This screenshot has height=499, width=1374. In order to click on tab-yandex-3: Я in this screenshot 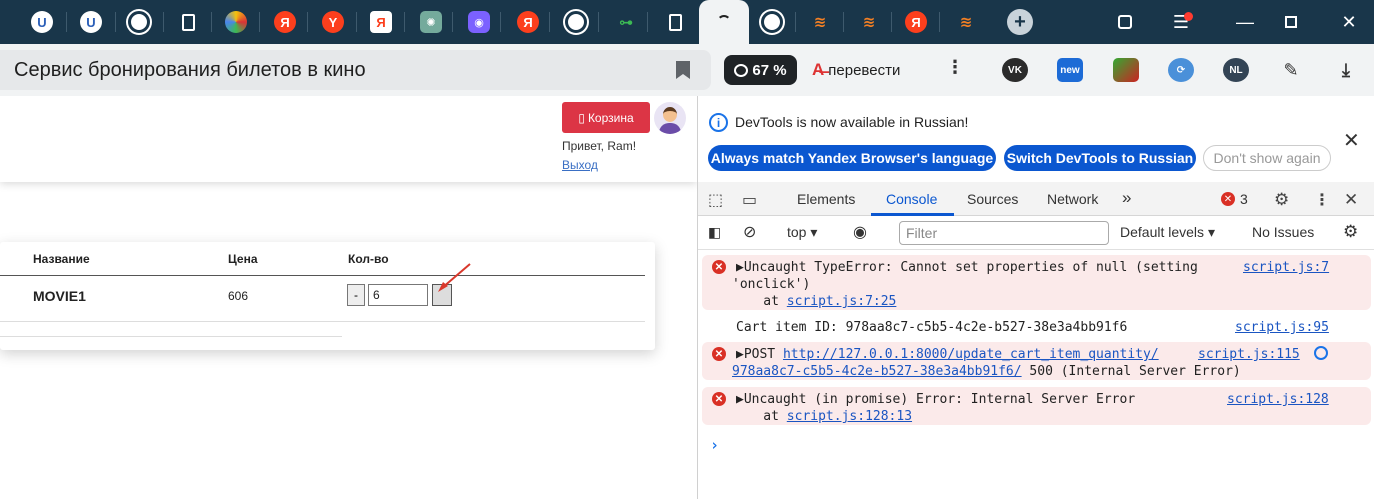, I will do `click(528, 22)`.